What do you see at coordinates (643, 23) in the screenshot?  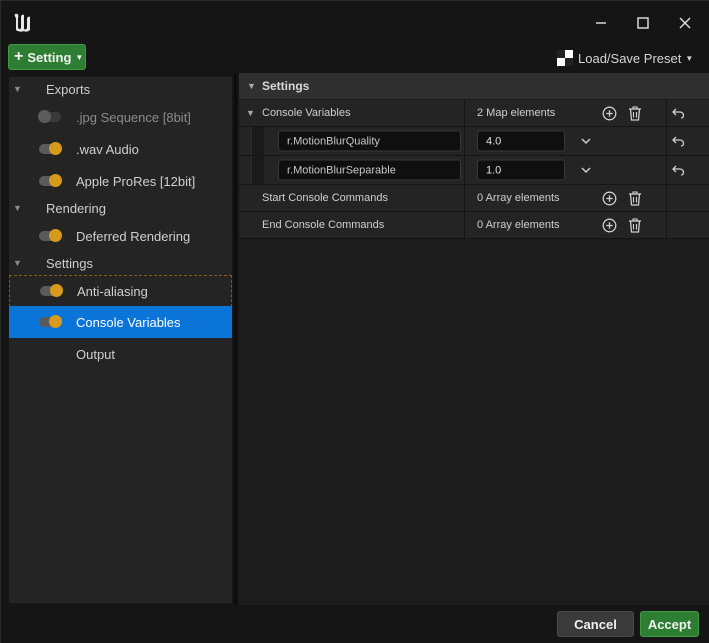 I see `maximize-icon` at bounding box center [643, 23].